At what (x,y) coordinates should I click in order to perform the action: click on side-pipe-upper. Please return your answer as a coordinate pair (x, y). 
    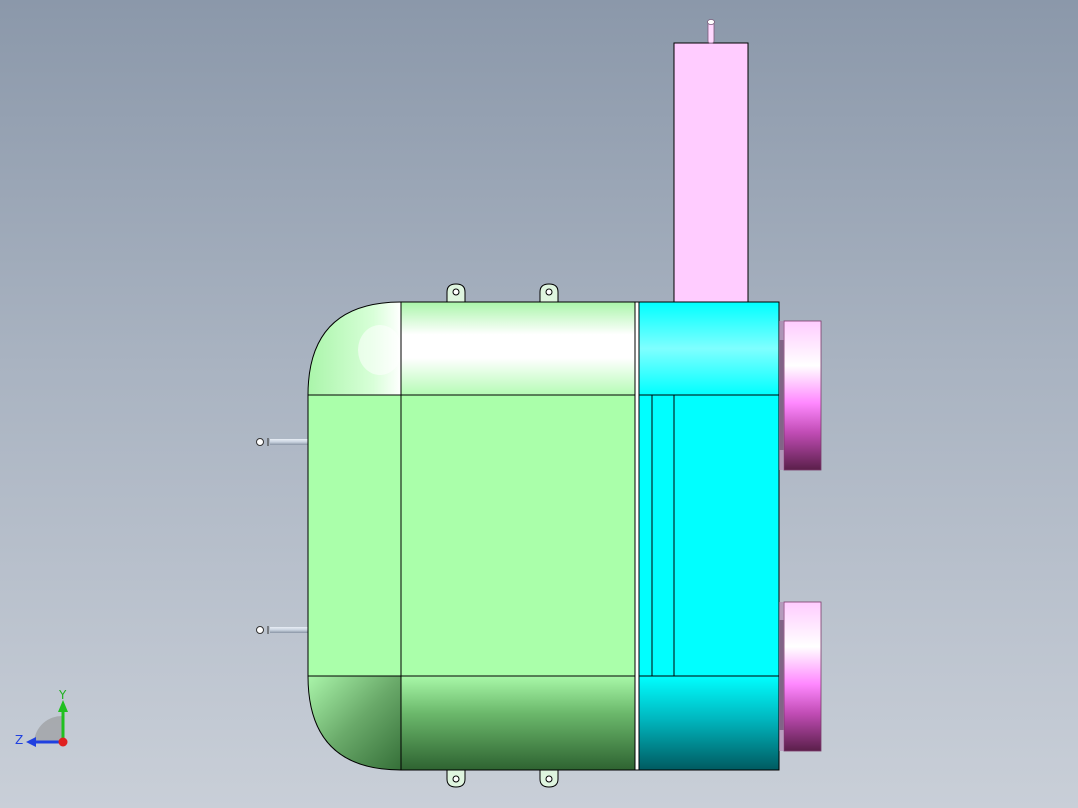
    Looking at the image, I should click on (282, 442).